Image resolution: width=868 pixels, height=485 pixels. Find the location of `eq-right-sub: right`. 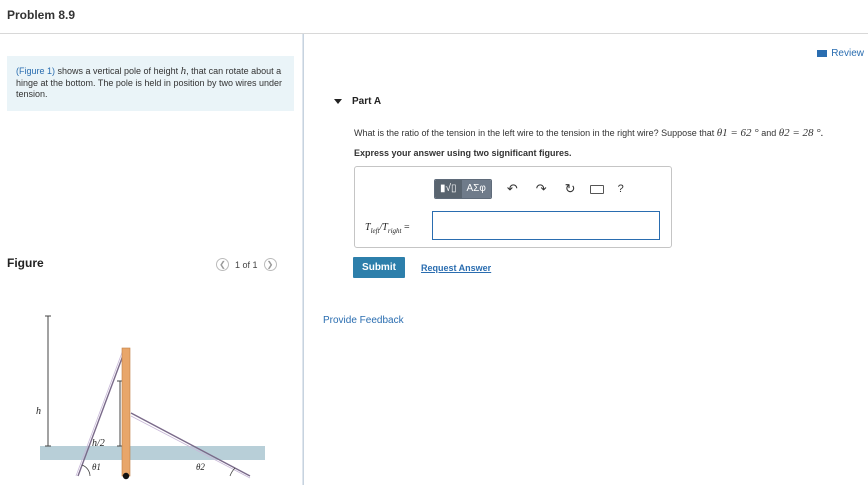

eq-right-sub: right is located at coordinates (394, 231).